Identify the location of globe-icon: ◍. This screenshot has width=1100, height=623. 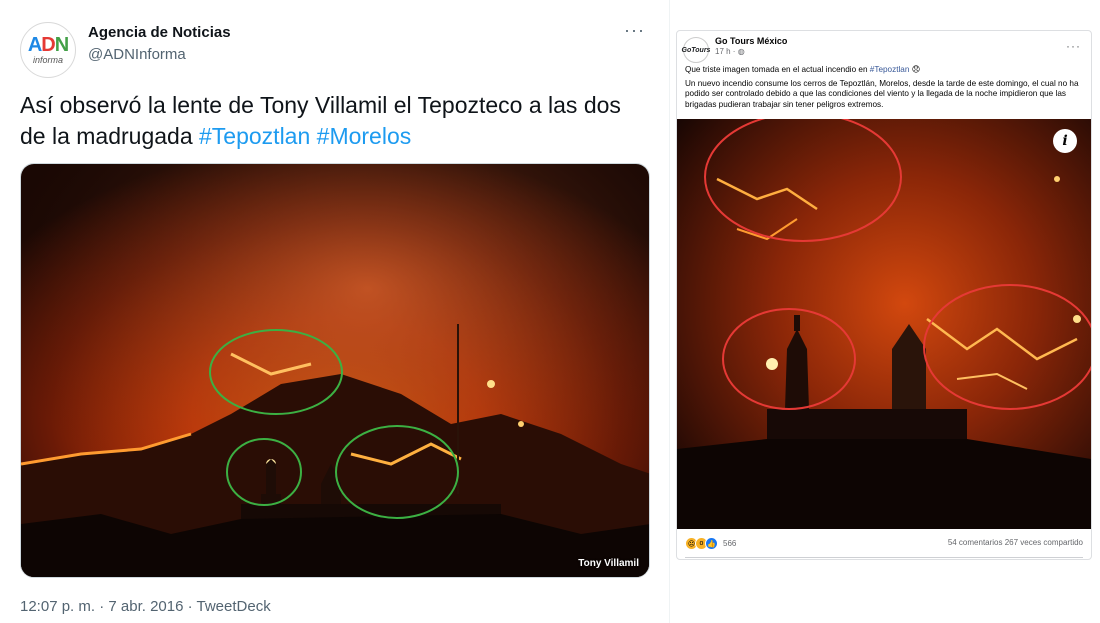
(741, 51).